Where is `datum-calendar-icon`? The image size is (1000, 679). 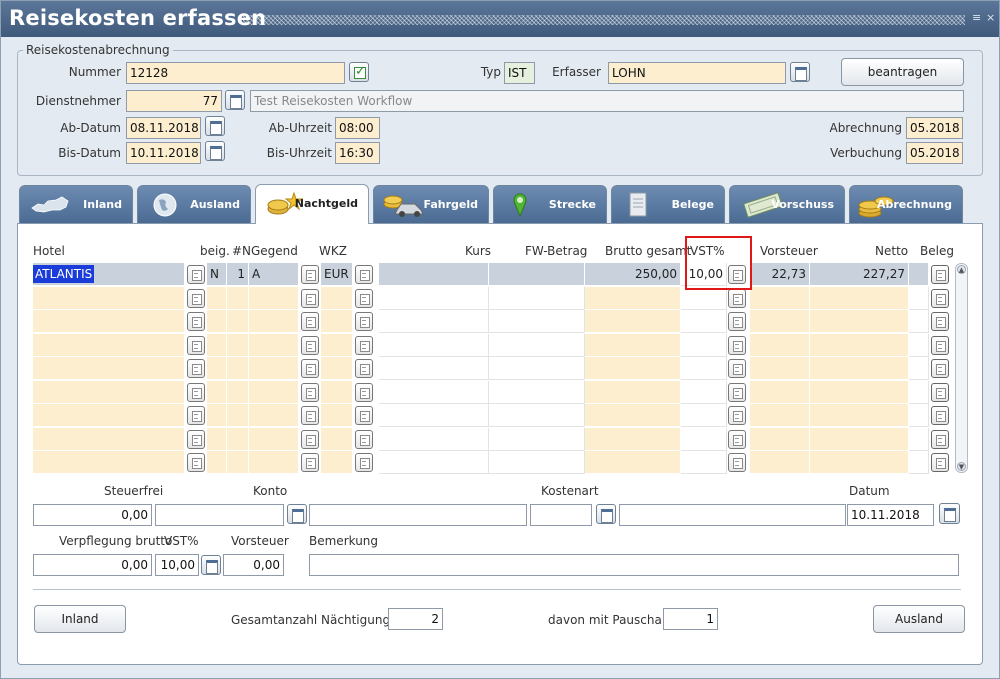
datum-calendar-icon is located at coordinates (949, 513).